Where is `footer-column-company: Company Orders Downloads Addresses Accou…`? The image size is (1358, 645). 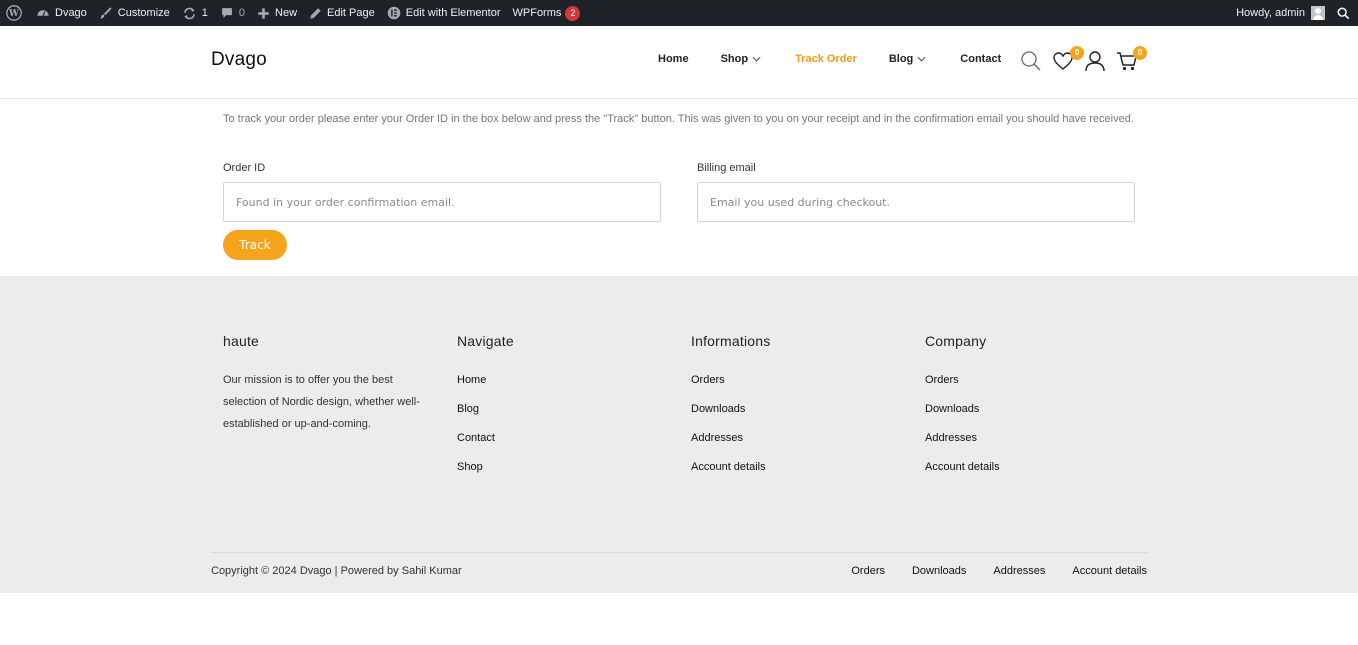
footer-column-company: Company Orders Downloads Addresses Accou… is located at coordinates (962, 410).